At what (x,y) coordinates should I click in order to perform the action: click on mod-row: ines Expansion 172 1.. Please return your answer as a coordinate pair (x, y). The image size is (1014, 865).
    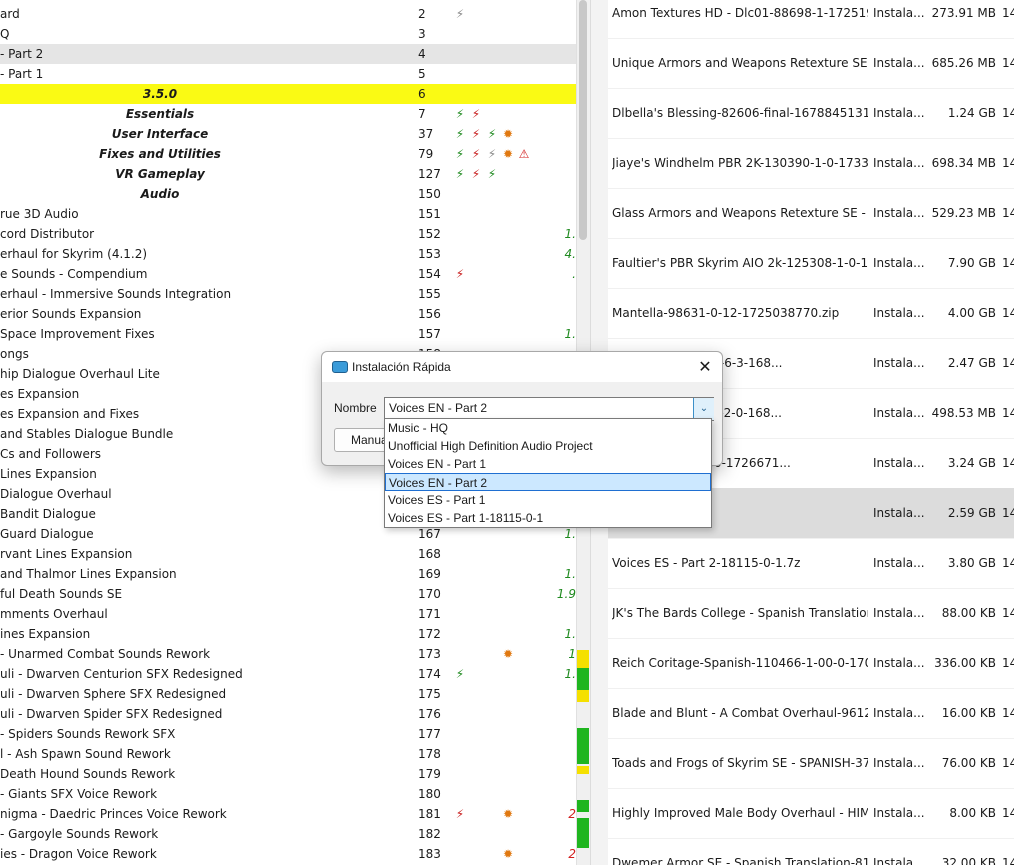
    Looking at the image, I should click on (288, 634).